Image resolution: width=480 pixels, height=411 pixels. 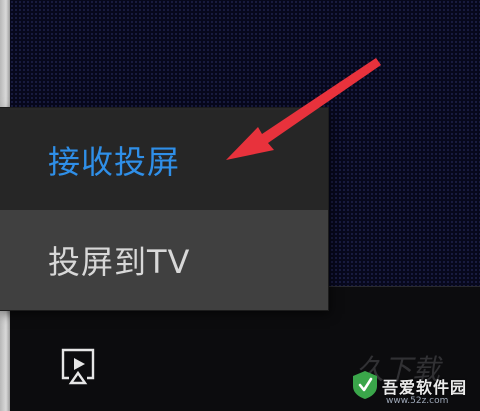 I want to click on menu-item-label: 投屏到TV, so click(x=119, y=262).